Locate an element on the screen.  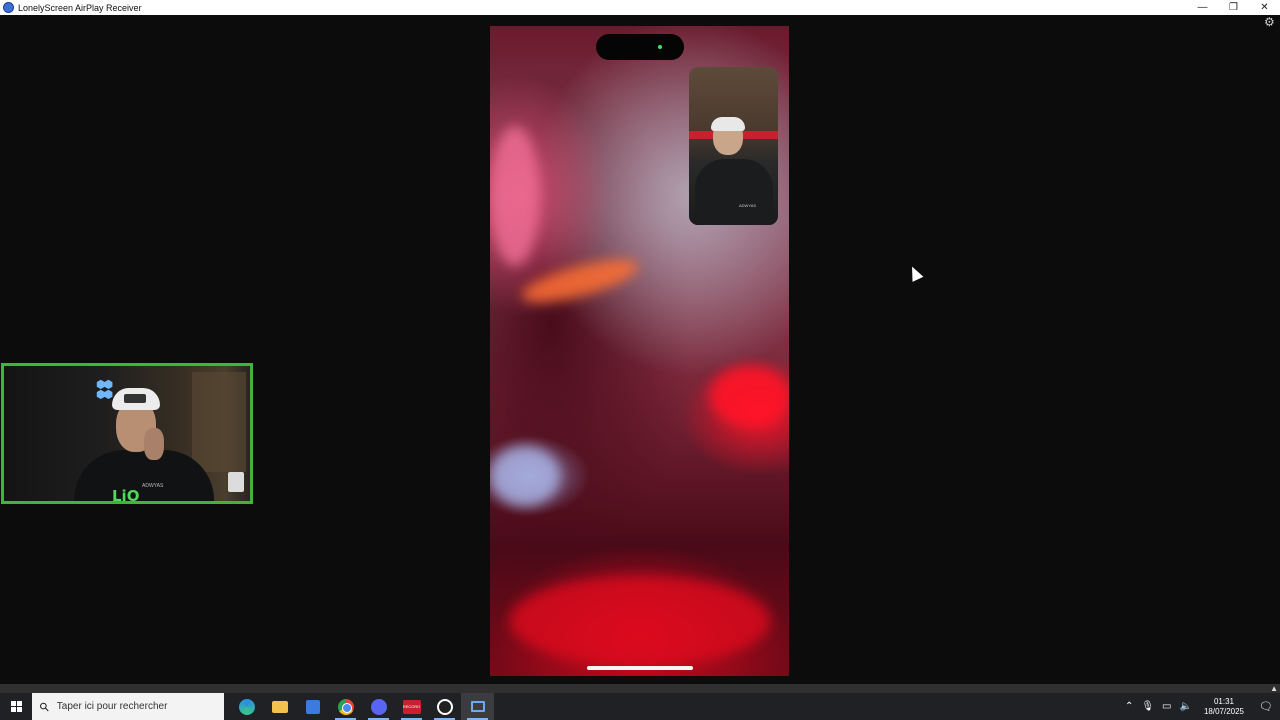
taskbar-discord is located at coordinates (378, 706).